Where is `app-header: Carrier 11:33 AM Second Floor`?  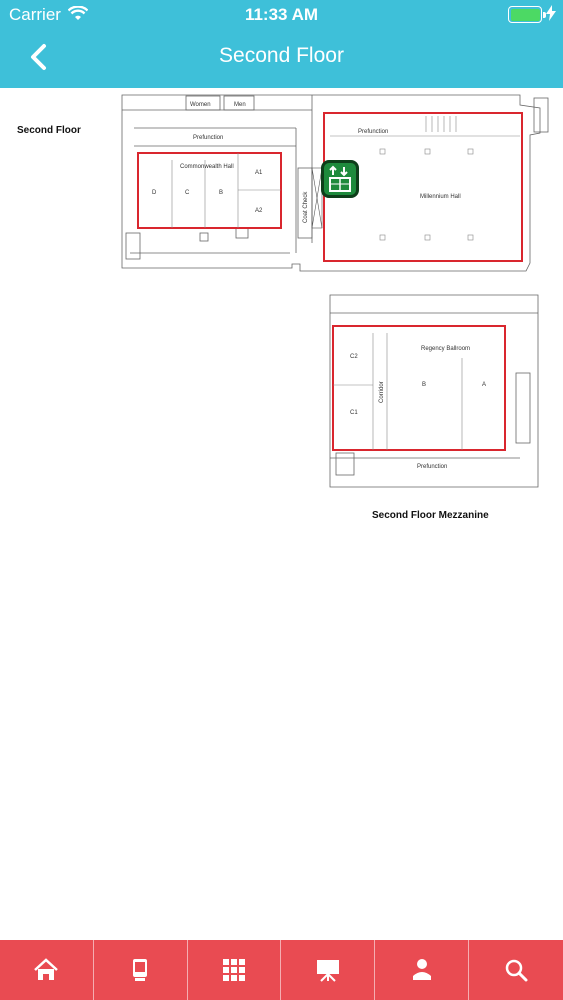
app-header: Carrier 11:33 AM Second Floor is located at coordinates (281, 44).